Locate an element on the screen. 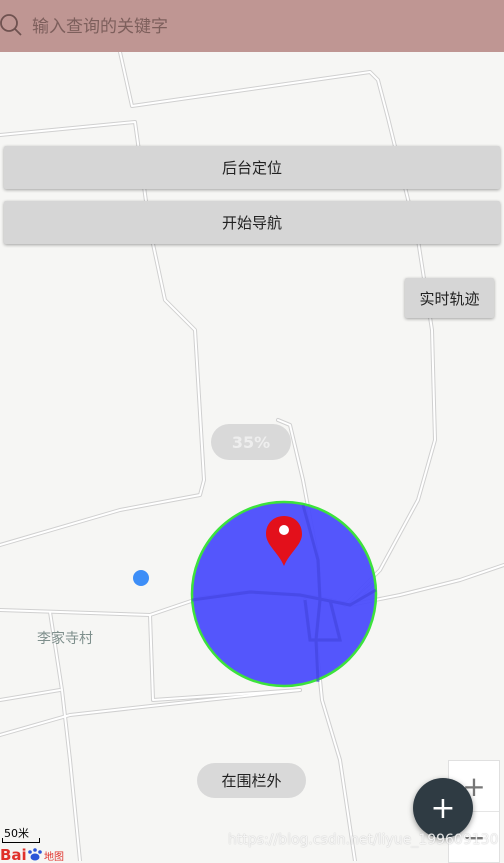 The height and width of the screenshot is (863, 504). plus-icon: + is located at coordinates (443, 808).